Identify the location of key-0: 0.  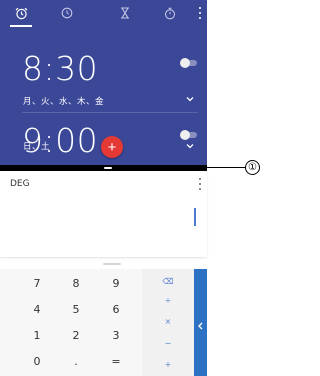
(37, 361).